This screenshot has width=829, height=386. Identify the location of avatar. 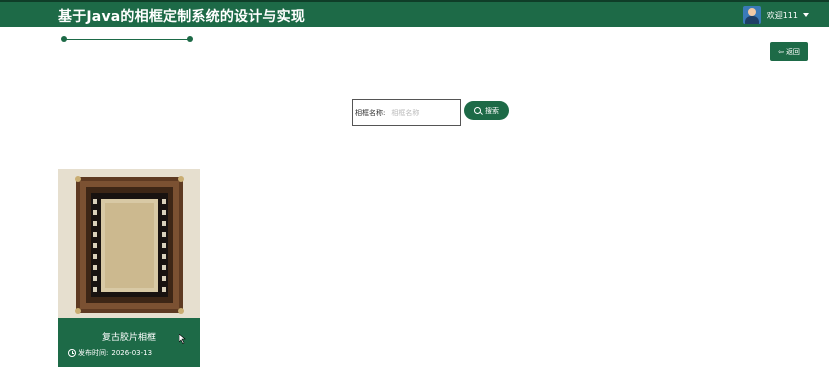
(751, 15).